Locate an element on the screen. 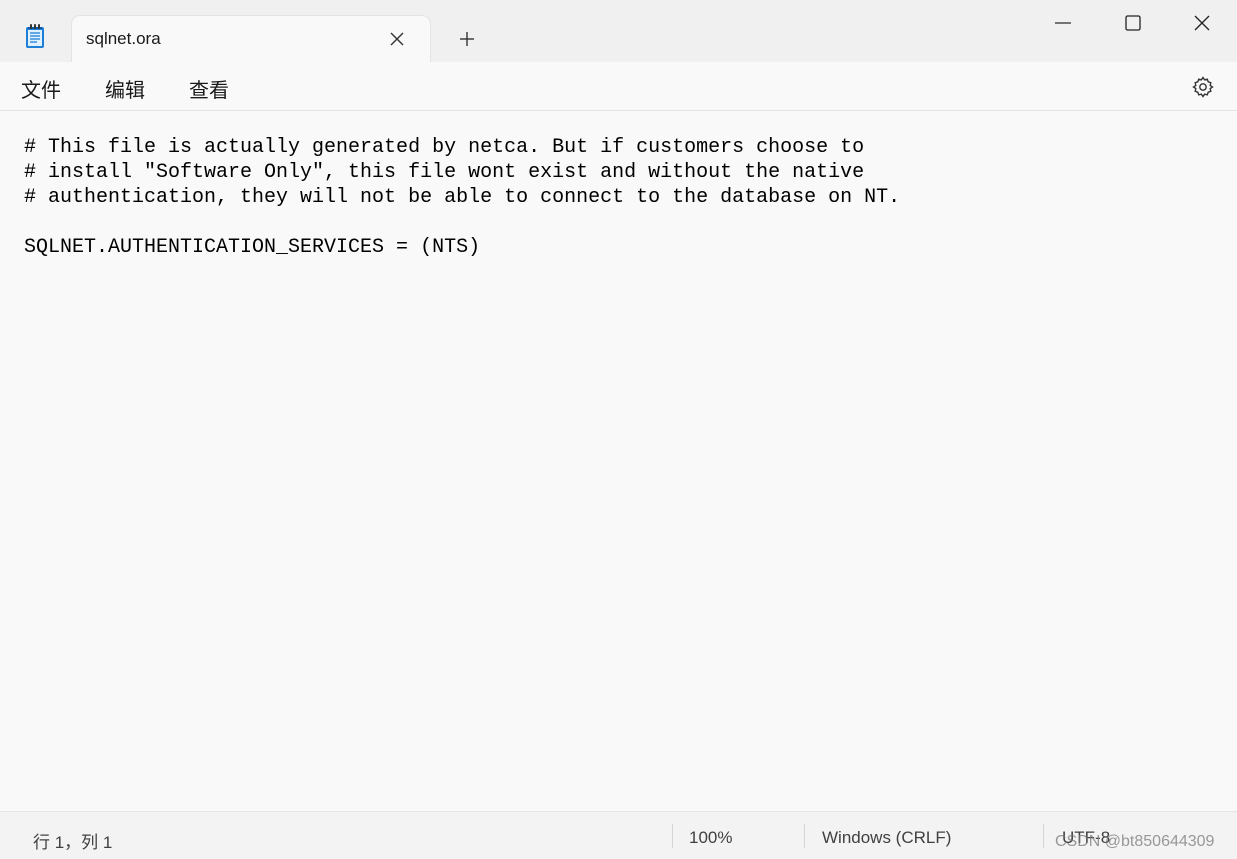 The height and width of the screenshot is (859, 1237). tab-title: sqlnet.ora is located at coordinates (123, 38).